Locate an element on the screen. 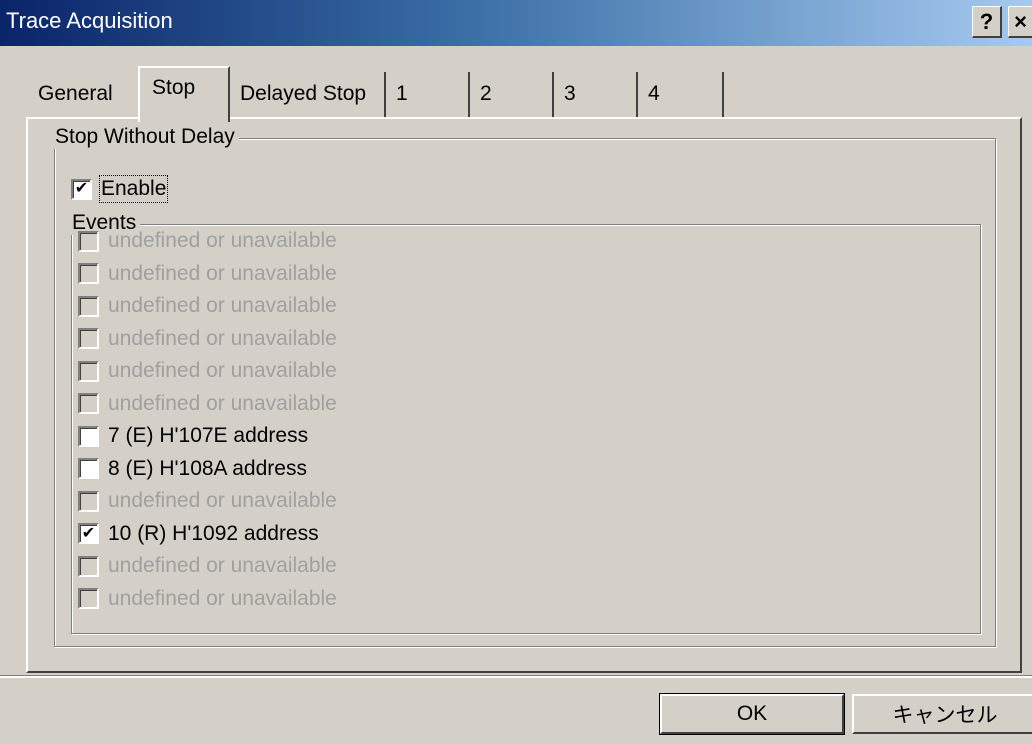 Image resolution: width=1032 pixels, height=744 pixels. tab-delayed-stop: Delayed Stop is located at coordinates (308, 95).